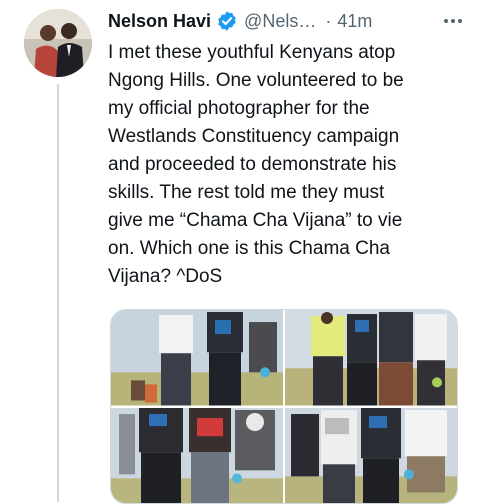  I want to click on avatar, so click(58, 43).